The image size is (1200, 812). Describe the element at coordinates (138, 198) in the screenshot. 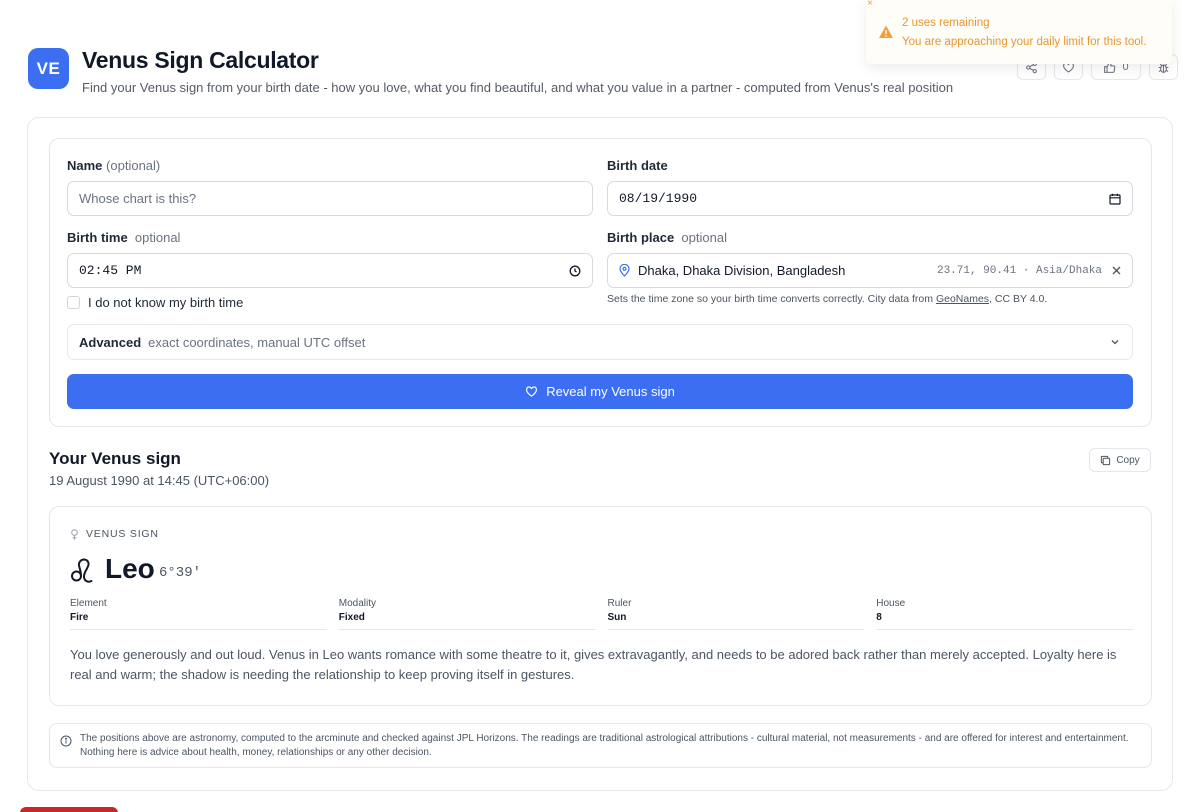

I see `name-placeholder: Whose chart is this?` at that location.